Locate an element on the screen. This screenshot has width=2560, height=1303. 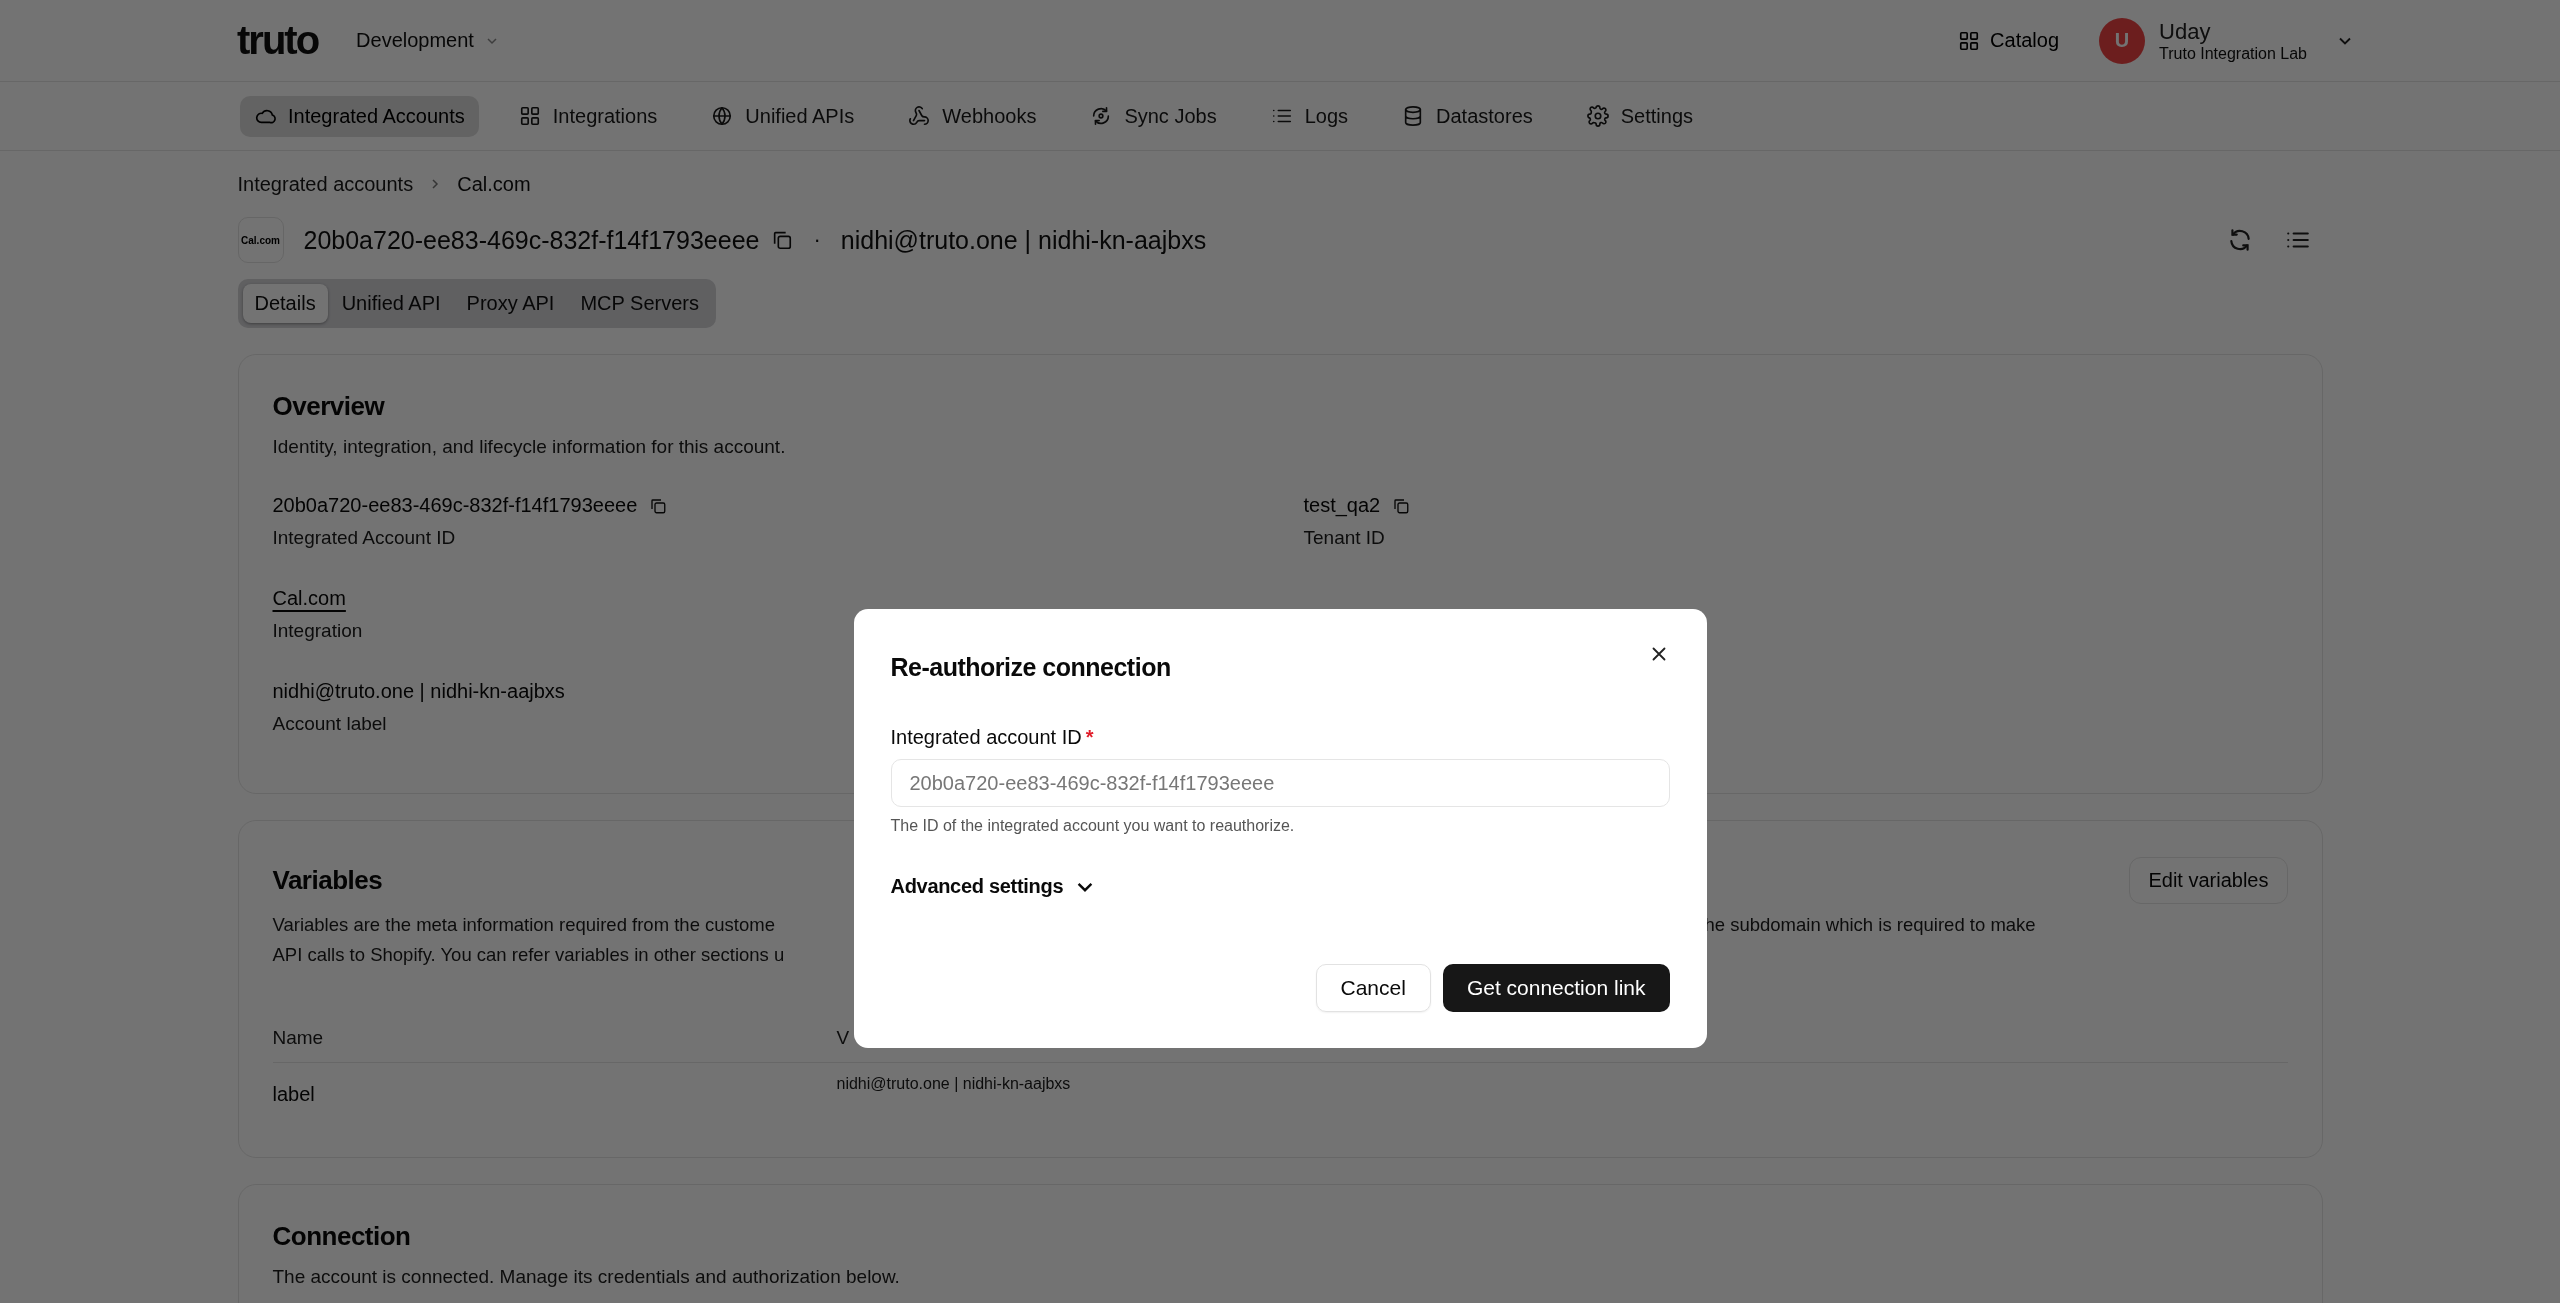
nav-tab: Logs is located at coordinates (1309, 116).